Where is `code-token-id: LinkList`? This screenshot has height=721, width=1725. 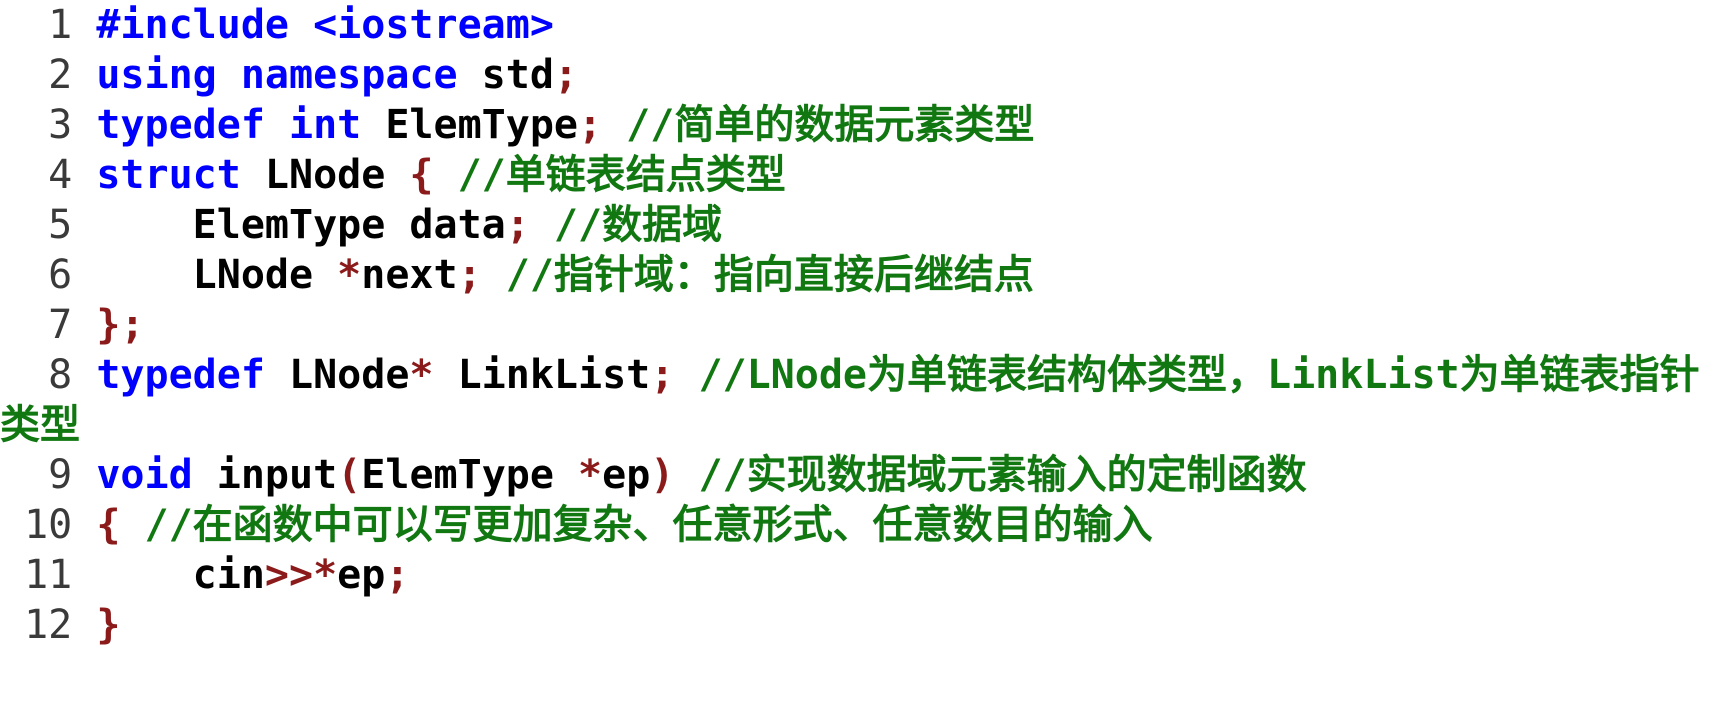 code-token-id: LinkList is located at coordinates (542, 375).